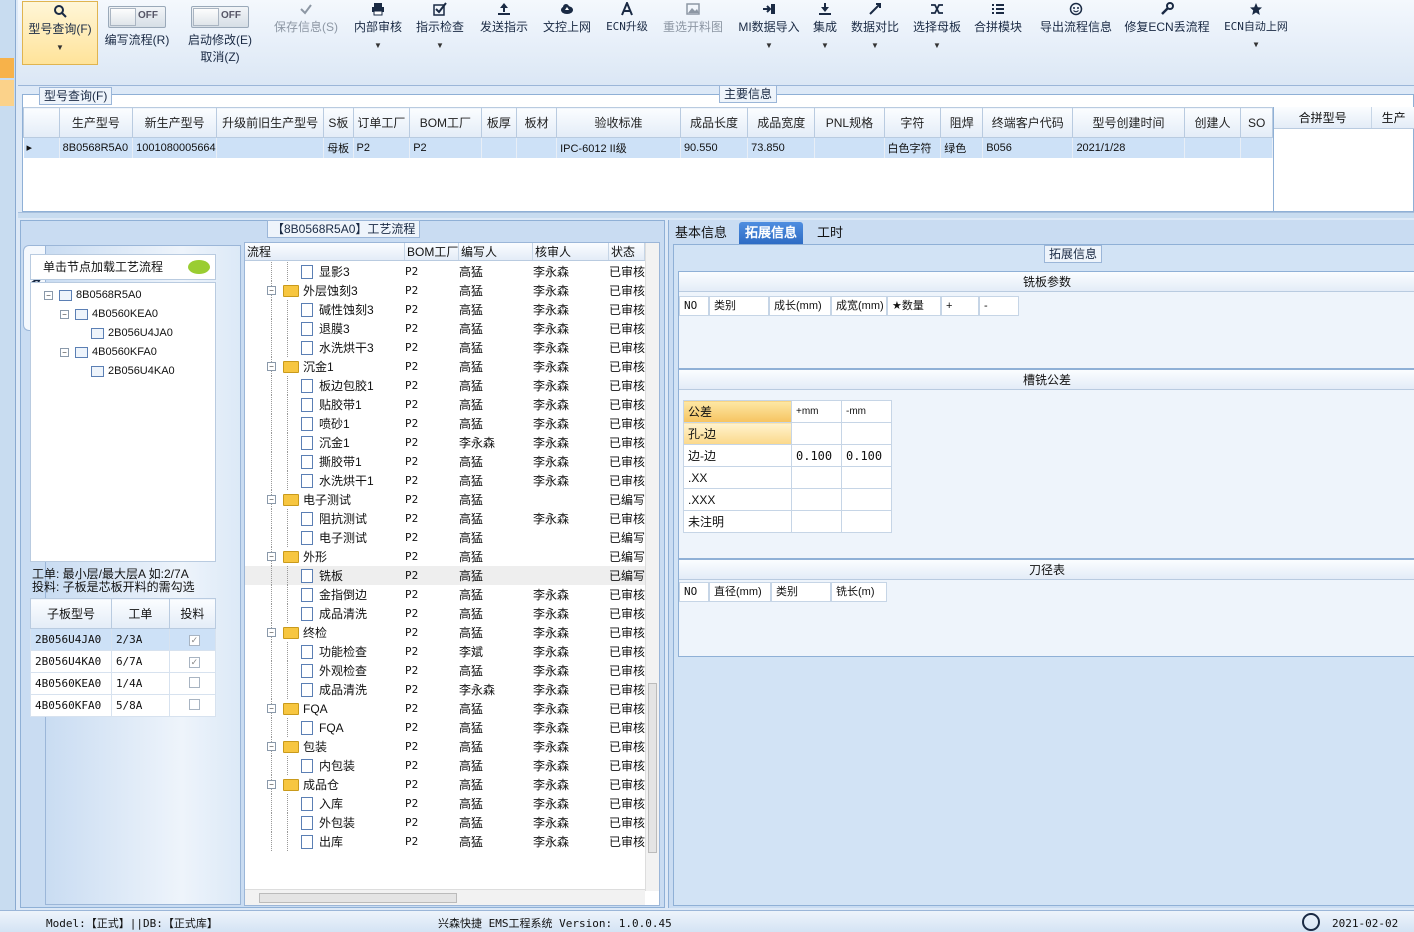 This screenshot has height=932, width=1414. I want to click on flow-name-cell: 水洗烘干3, so click(325, 347).